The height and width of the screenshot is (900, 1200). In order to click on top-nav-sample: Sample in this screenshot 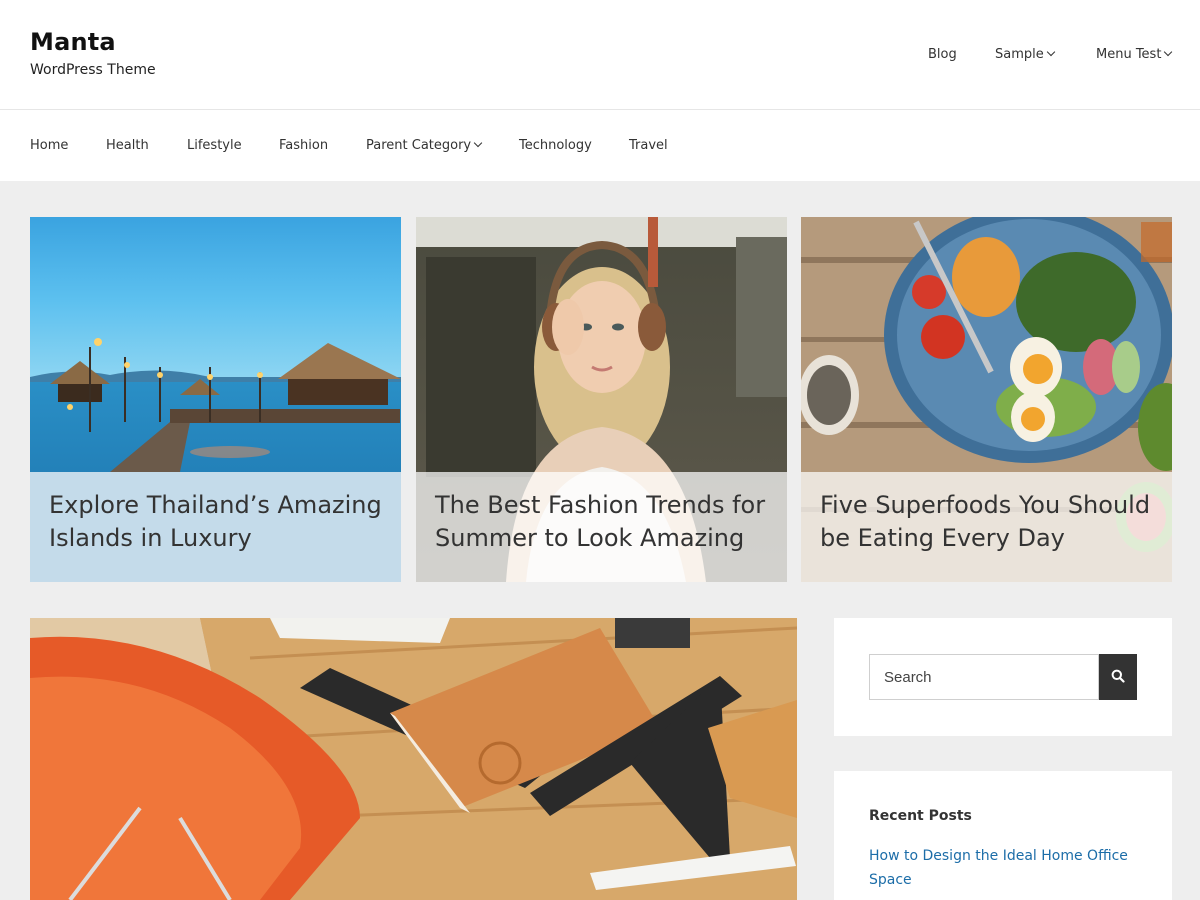, I will do `click(1025, 54)`.